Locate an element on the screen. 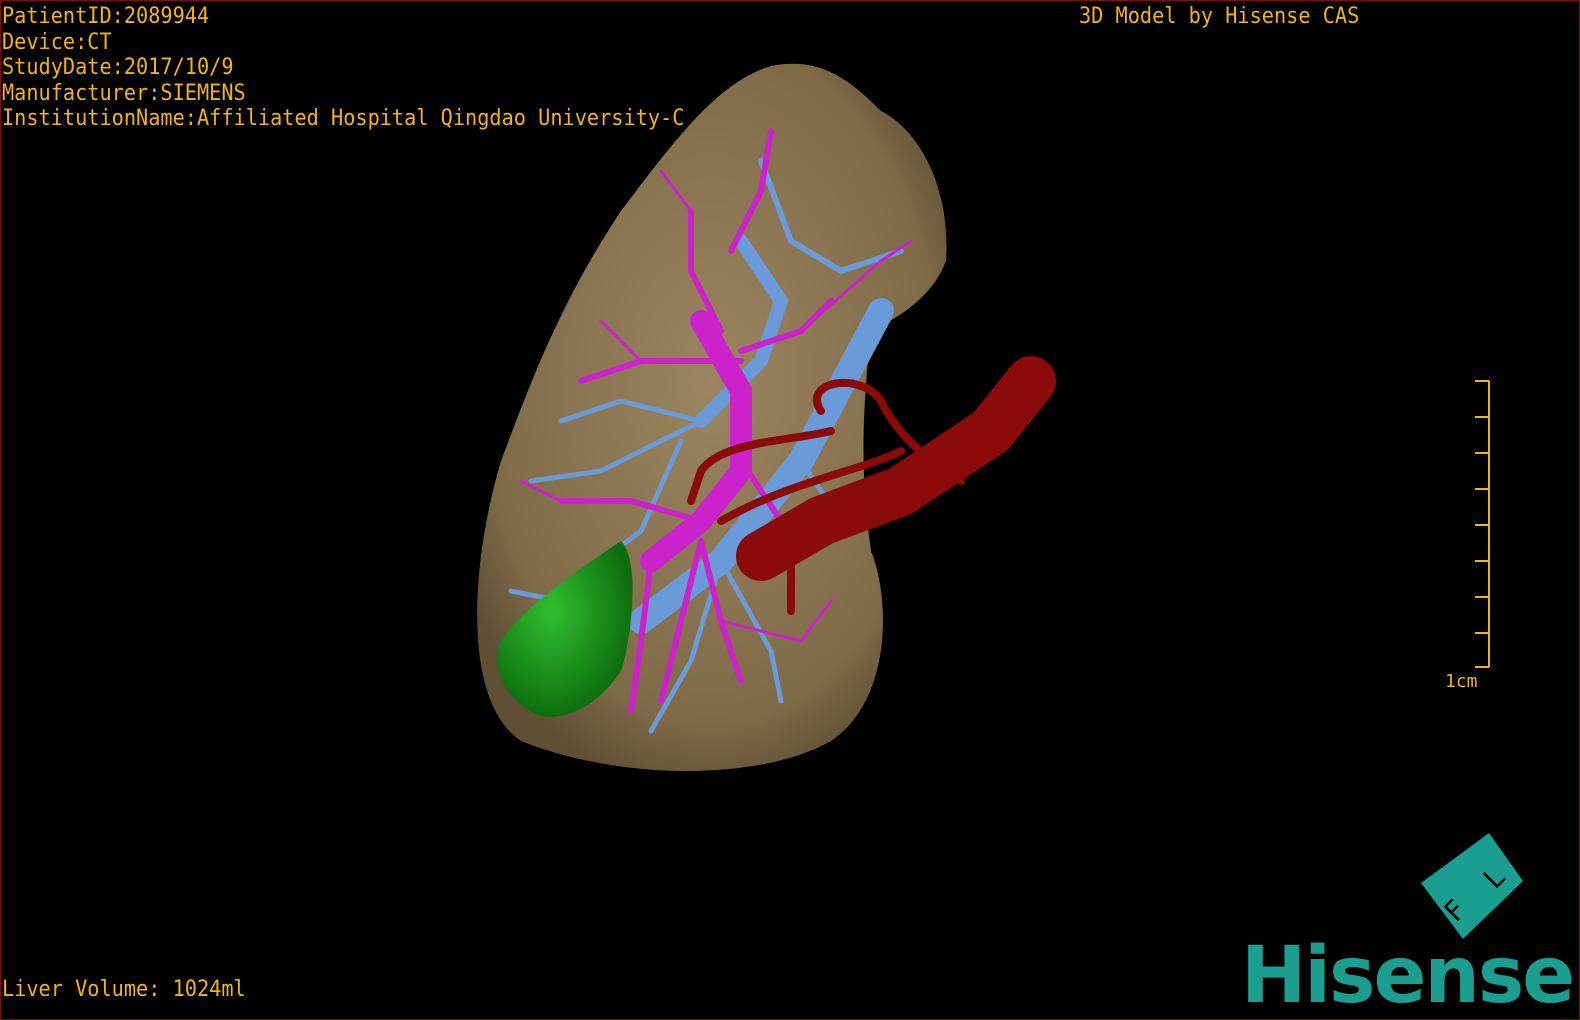 The width and height of the screenshot is (1580, 1020). study-date: StudyDate:2017/10/9 is located at coordinates (118, 67).